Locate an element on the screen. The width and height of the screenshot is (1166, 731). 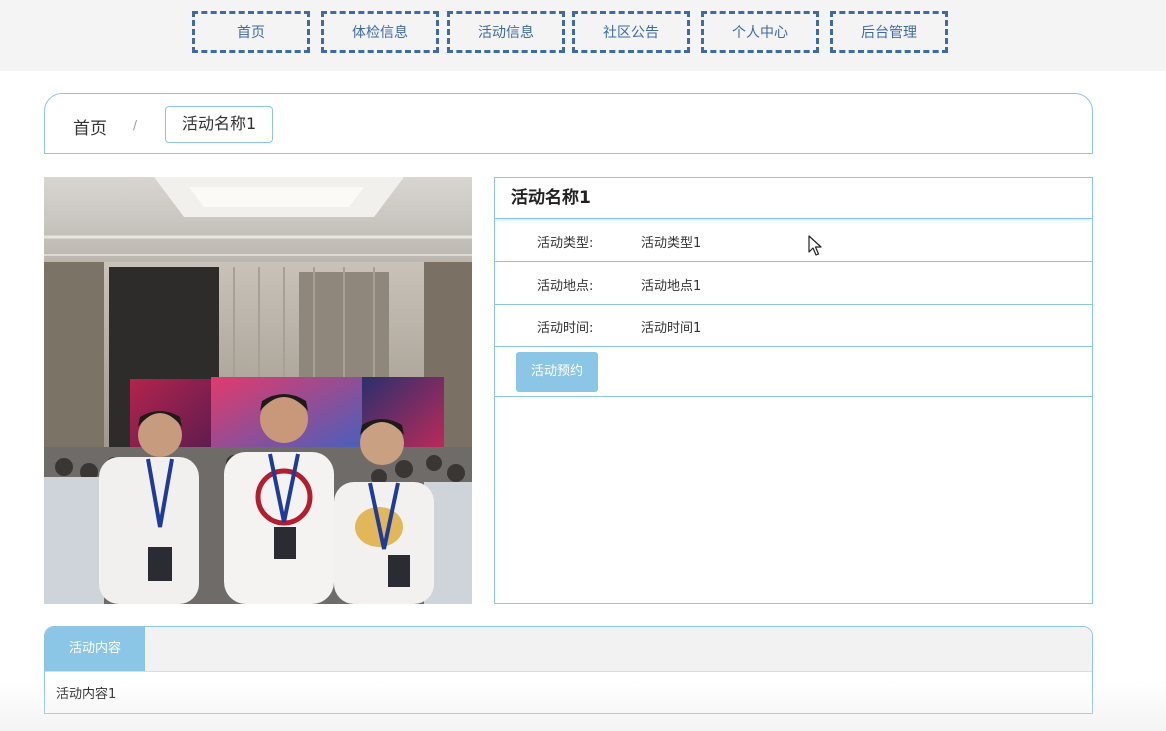
detail-row-time: 活动时间: 活动时间1 is located at coordinates (793, 325).